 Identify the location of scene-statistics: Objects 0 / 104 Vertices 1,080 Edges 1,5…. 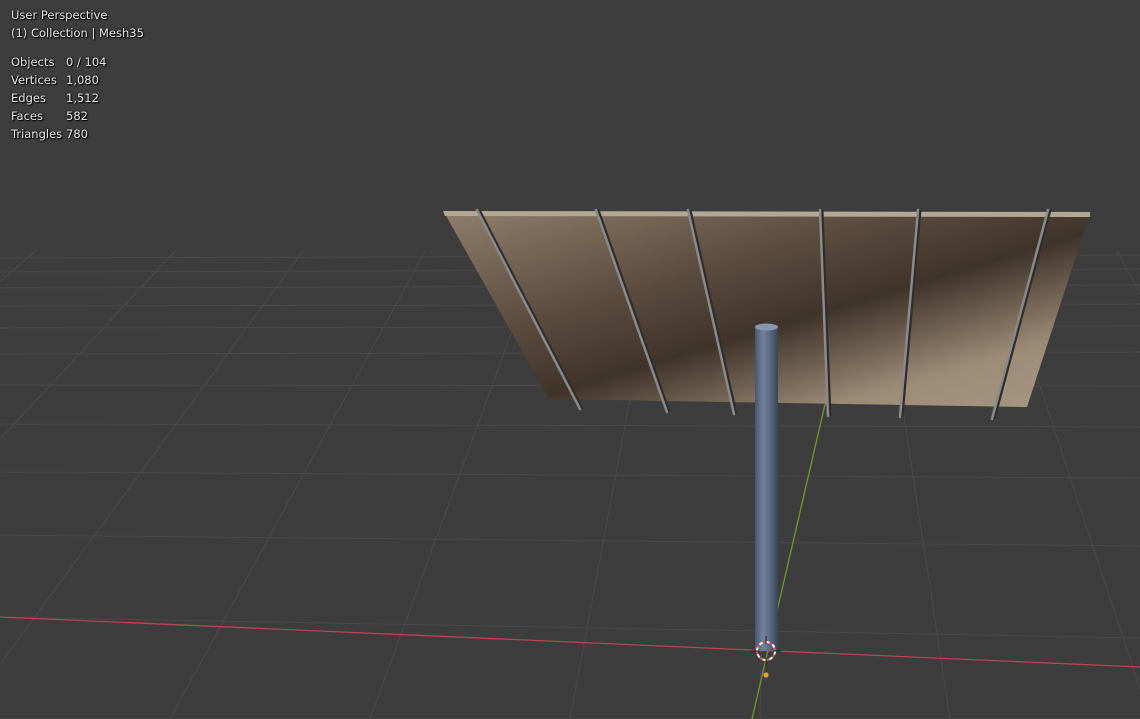
(58, 98).